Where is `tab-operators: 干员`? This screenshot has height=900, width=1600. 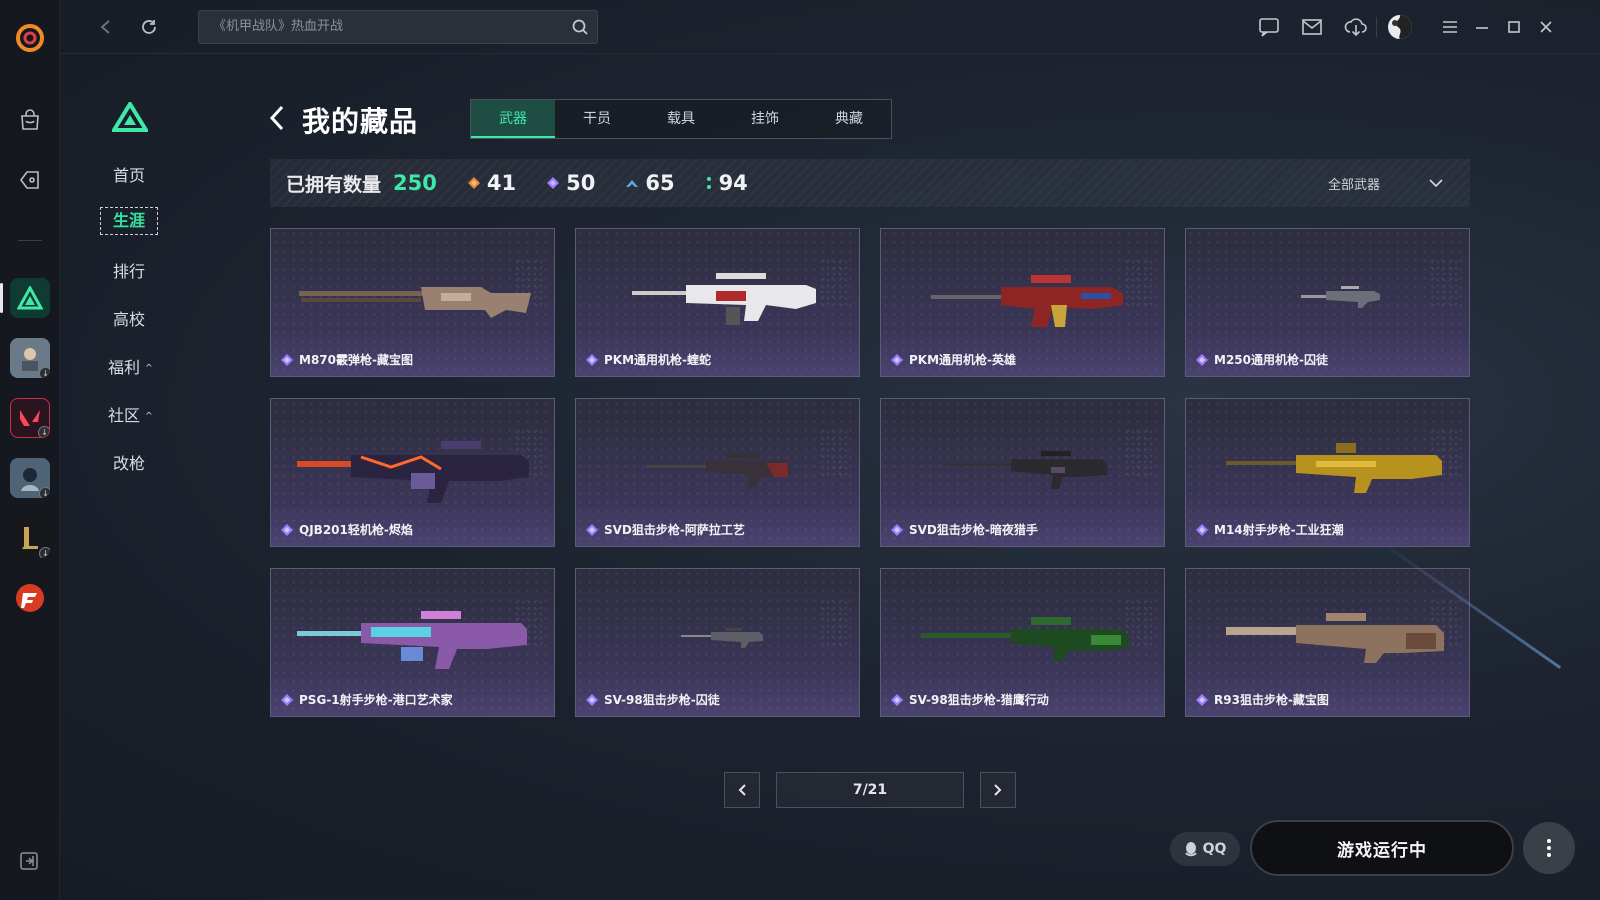 tab-operators: 干员 is located at coordinates (597, 119).